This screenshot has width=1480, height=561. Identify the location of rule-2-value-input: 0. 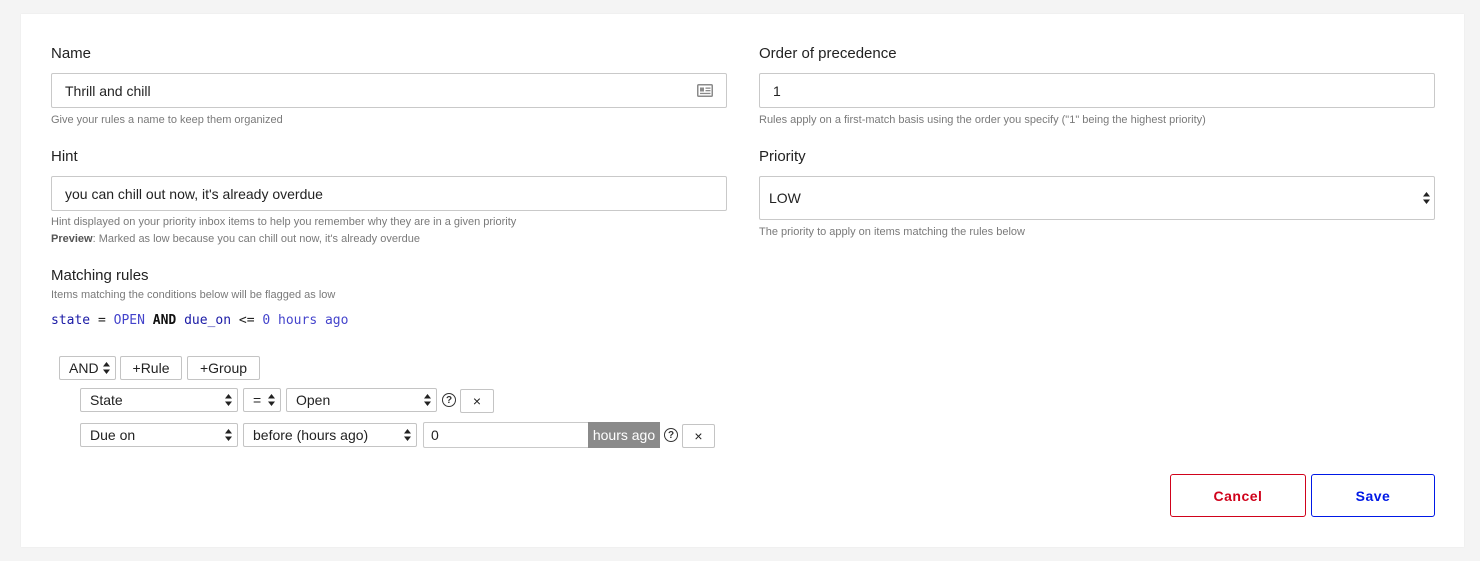
(505, 435).